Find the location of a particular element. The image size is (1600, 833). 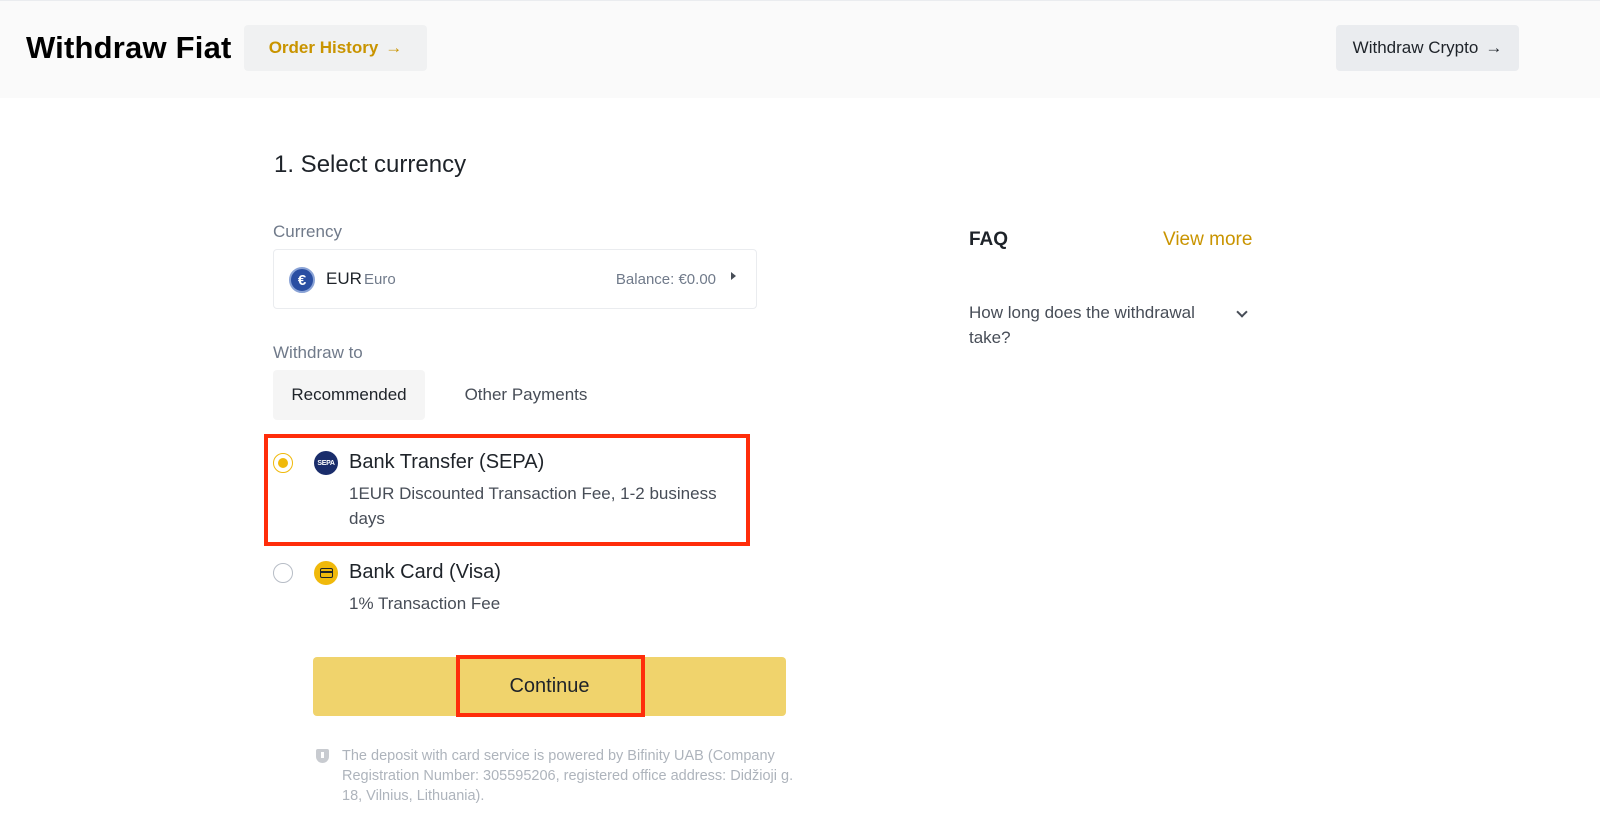

currency-code: EUR is located at coordinates (344, 278).